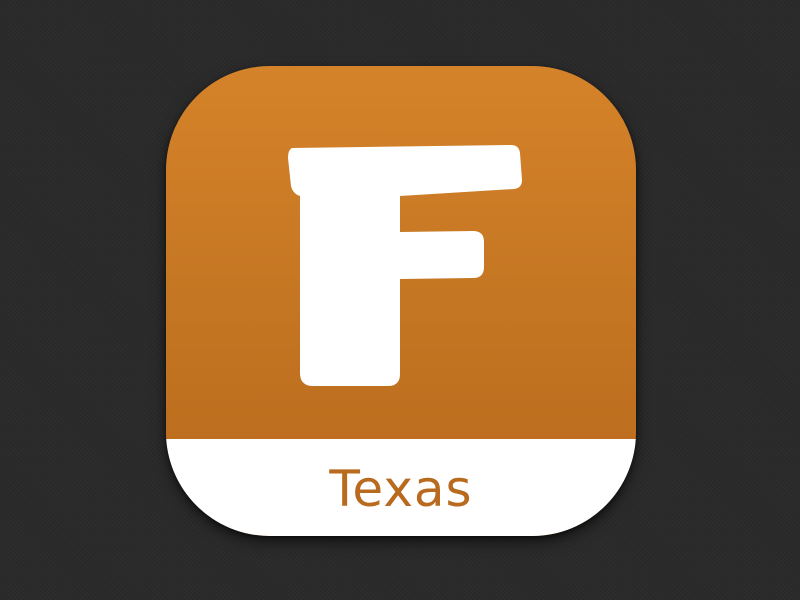 The width and height of the screenshot is (800, 600). Describe the element at coordinates (405, 265) in the screenshot. I see `letter-f-icon` at that location.